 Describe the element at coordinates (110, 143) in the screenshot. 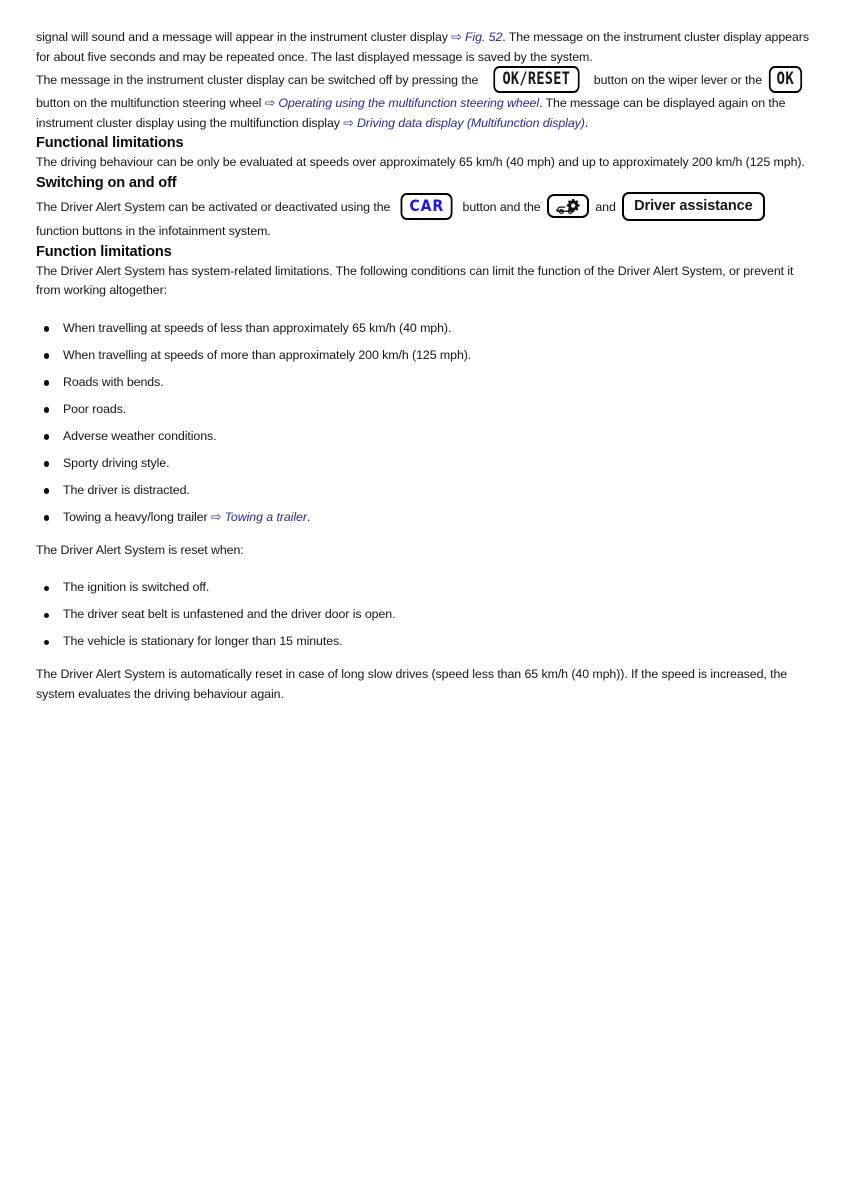

I see `heading-functional-limitations: Functional limitations` at that location.